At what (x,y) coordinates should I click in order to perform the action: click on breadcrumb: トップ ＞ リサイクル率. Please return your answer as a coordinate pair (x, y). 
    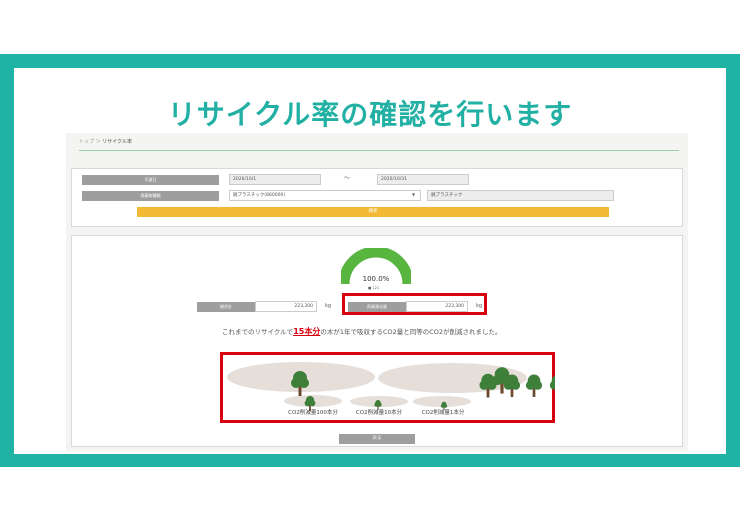
    Looking at the image, I should click on (105, 141).